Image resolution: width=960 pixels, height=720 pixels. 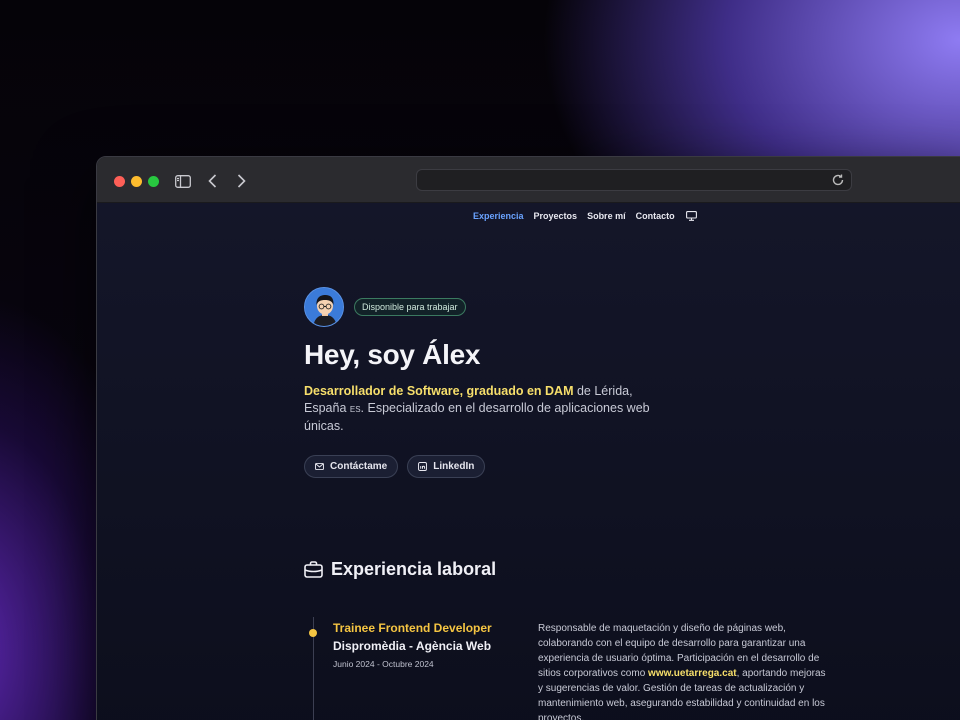 What do you see at coordinates (355, 409) in the screenshot?
I see `flag-es: ES` at bounding box center [355, 409].